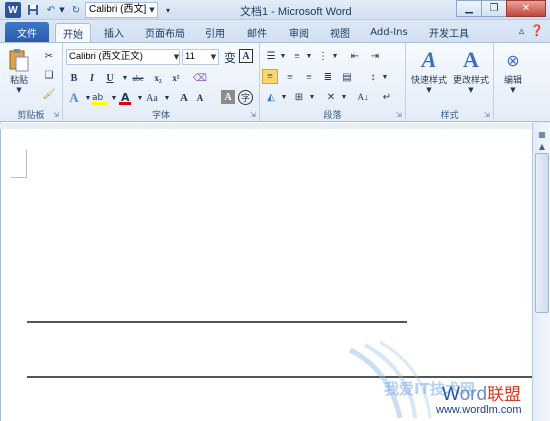 The image size is (550, 421). I want to click on styles-group: A 快速样式 ▼ A 更改样式 ▼ 样式 ⇲, so click(450, 82).